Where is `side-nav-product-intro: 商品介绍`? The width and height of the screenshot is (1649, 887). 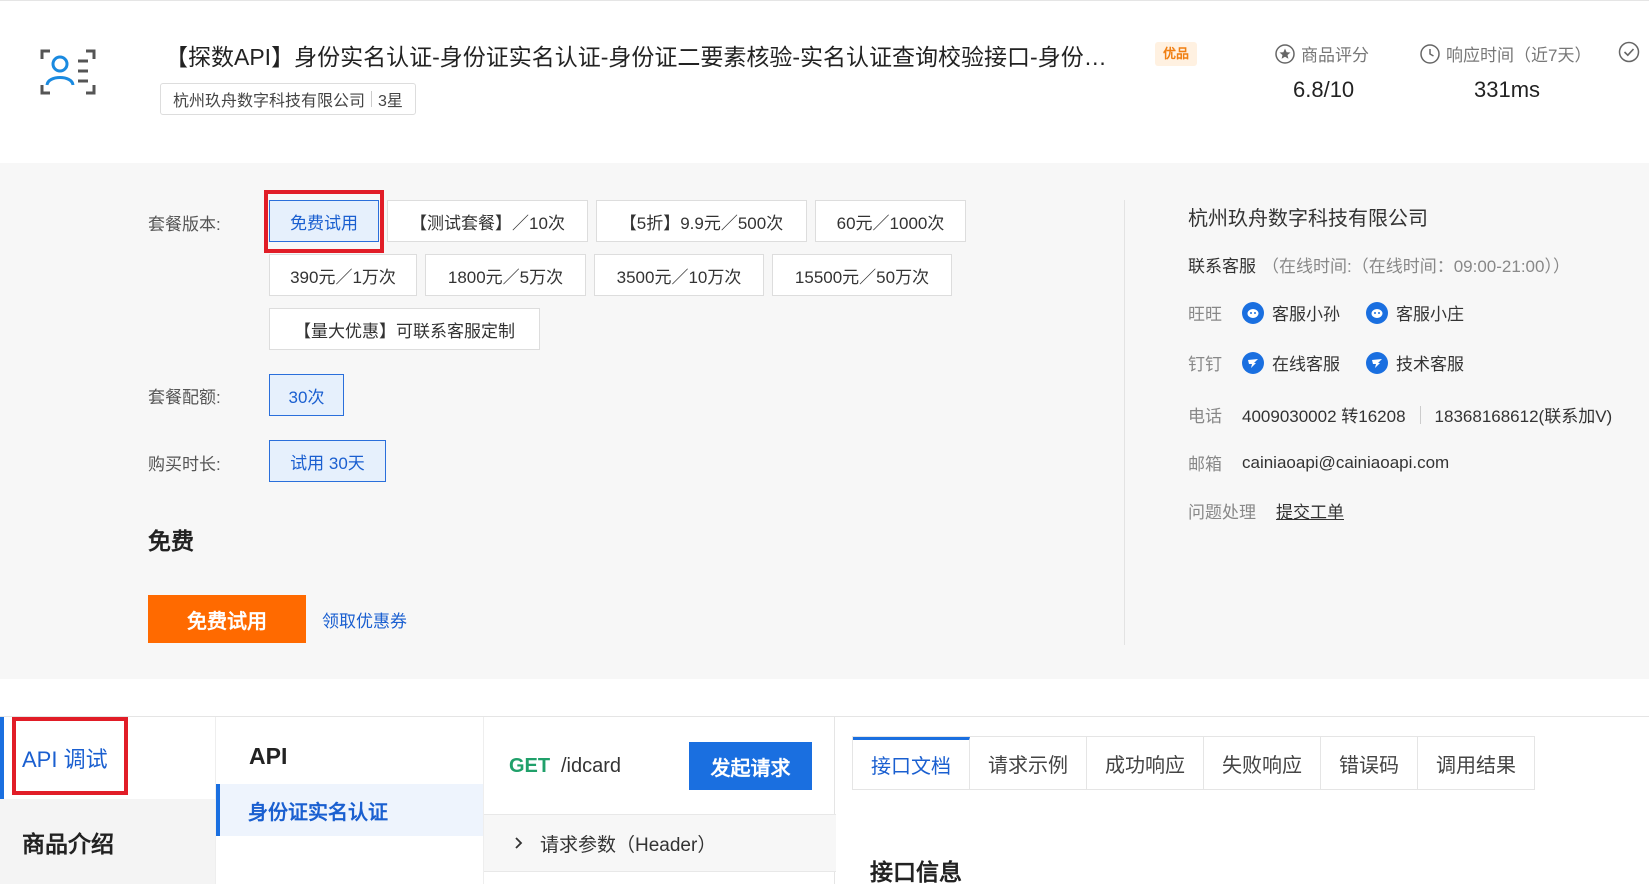
side-nav-product-intro: 商品介绍 is located at coordinates (107, 841).